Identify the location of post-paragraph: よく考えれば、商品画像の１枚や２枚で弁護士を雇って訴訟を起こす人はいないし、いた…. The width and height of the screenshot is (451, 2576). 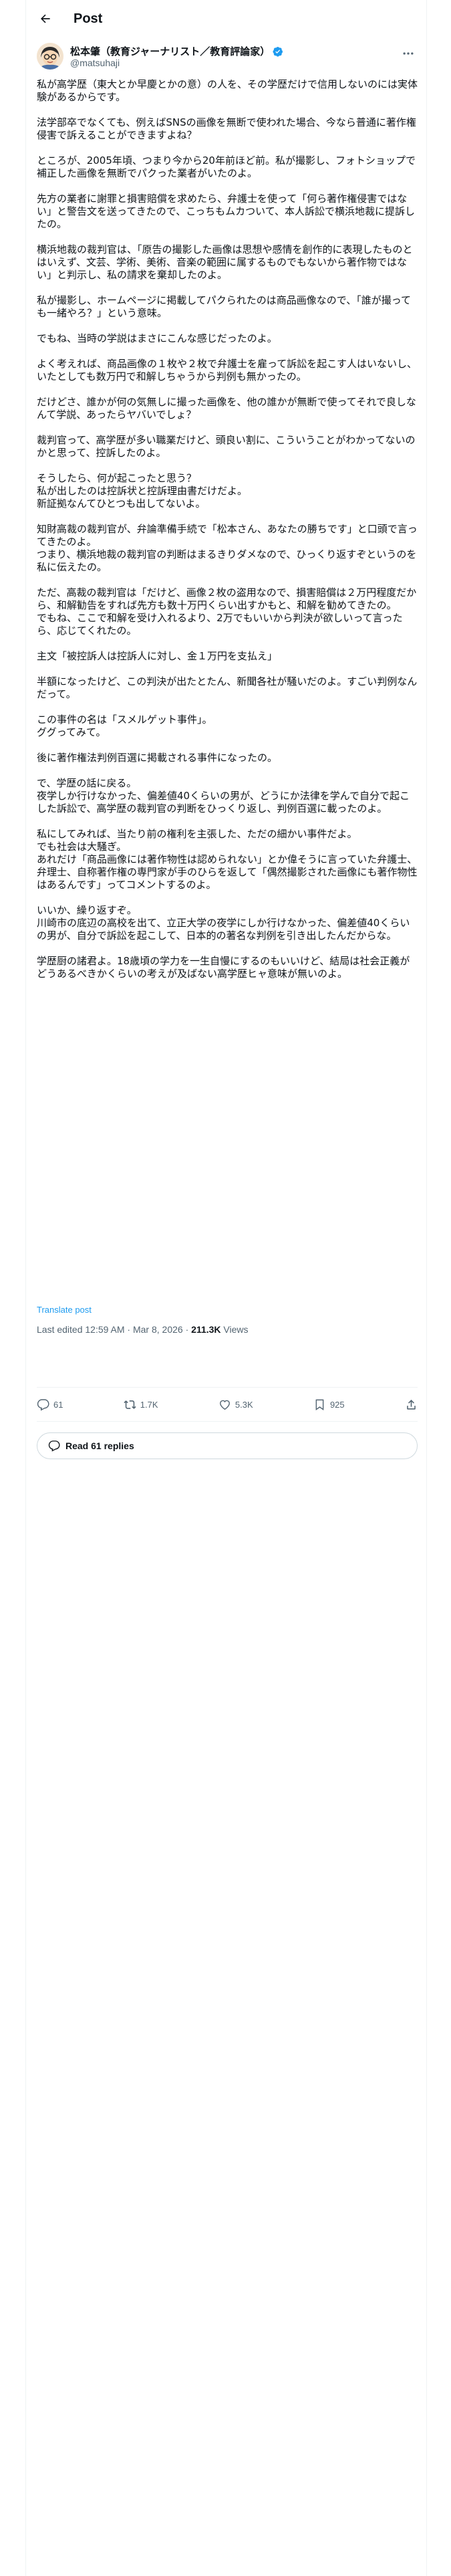
(227, 370).